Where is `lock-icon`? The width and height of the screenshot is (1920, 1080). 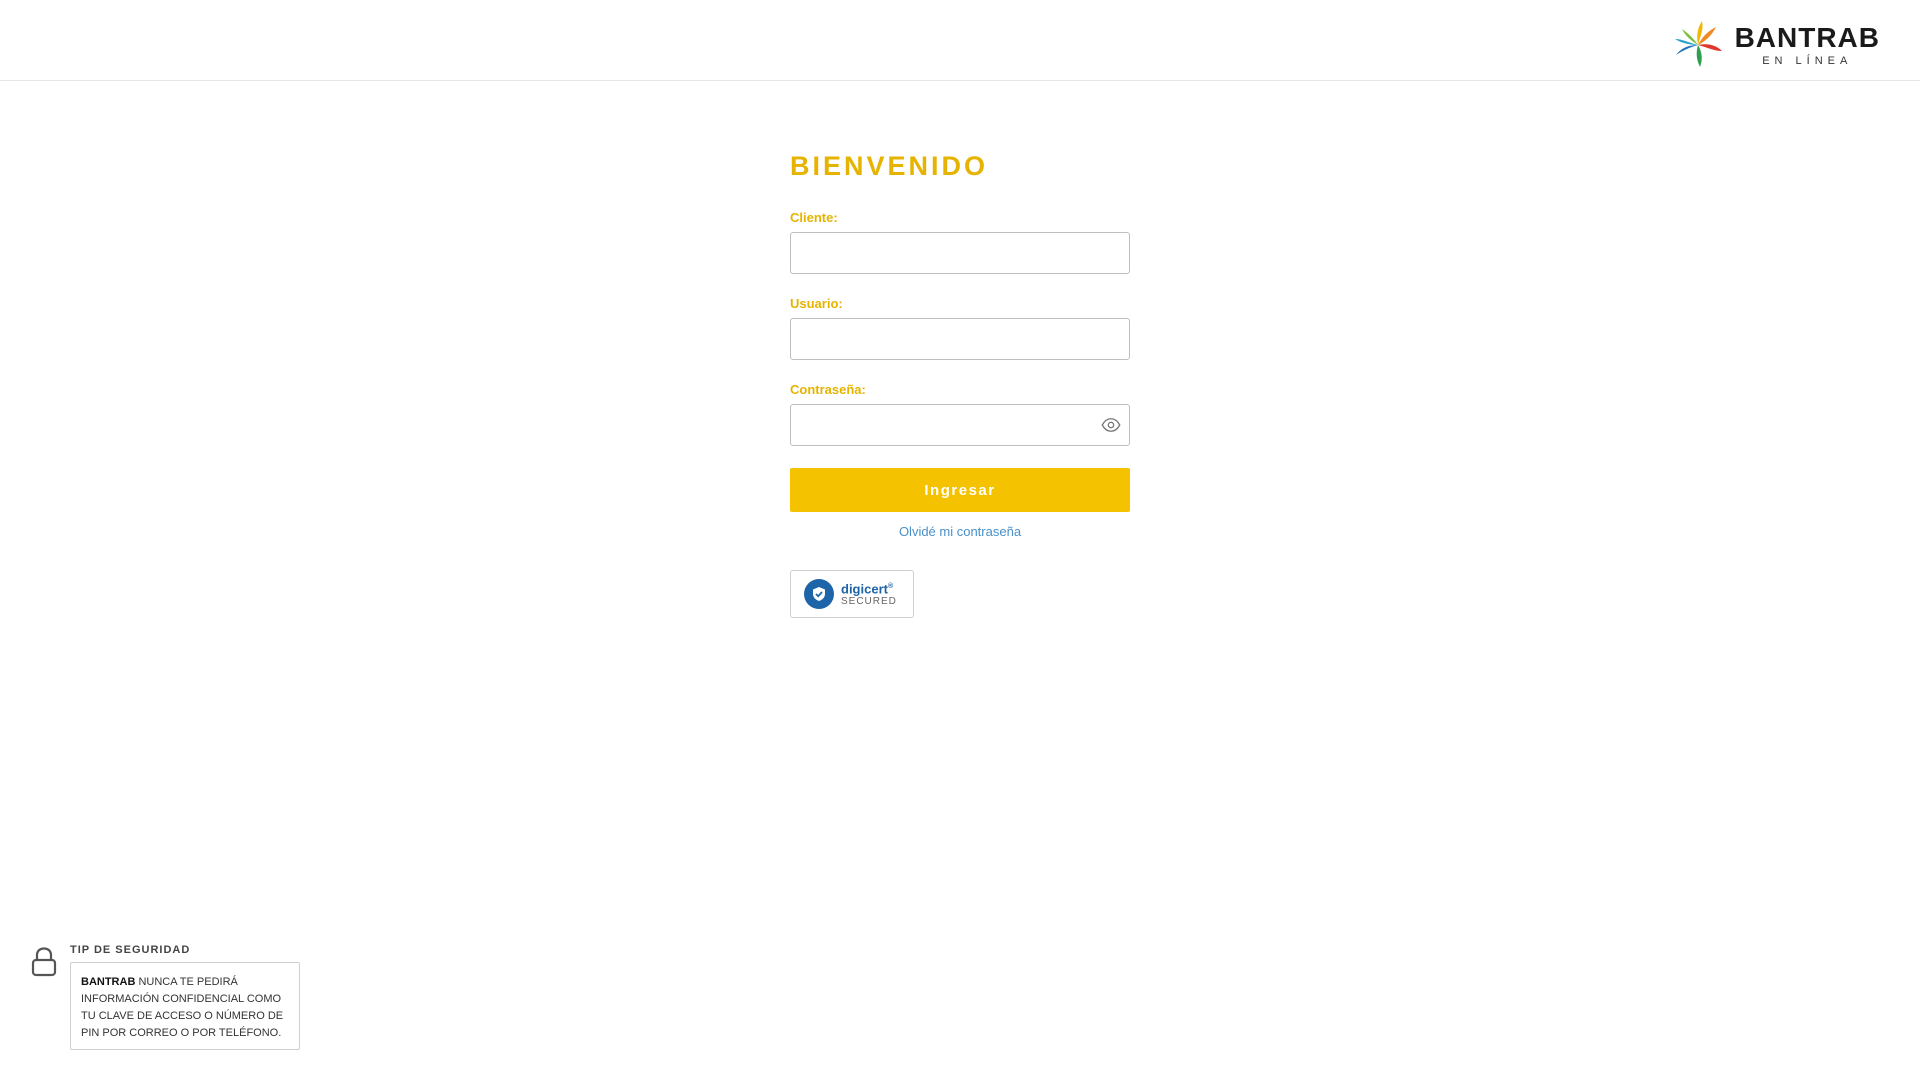 lock-icon is located at coordinates (44, 962).